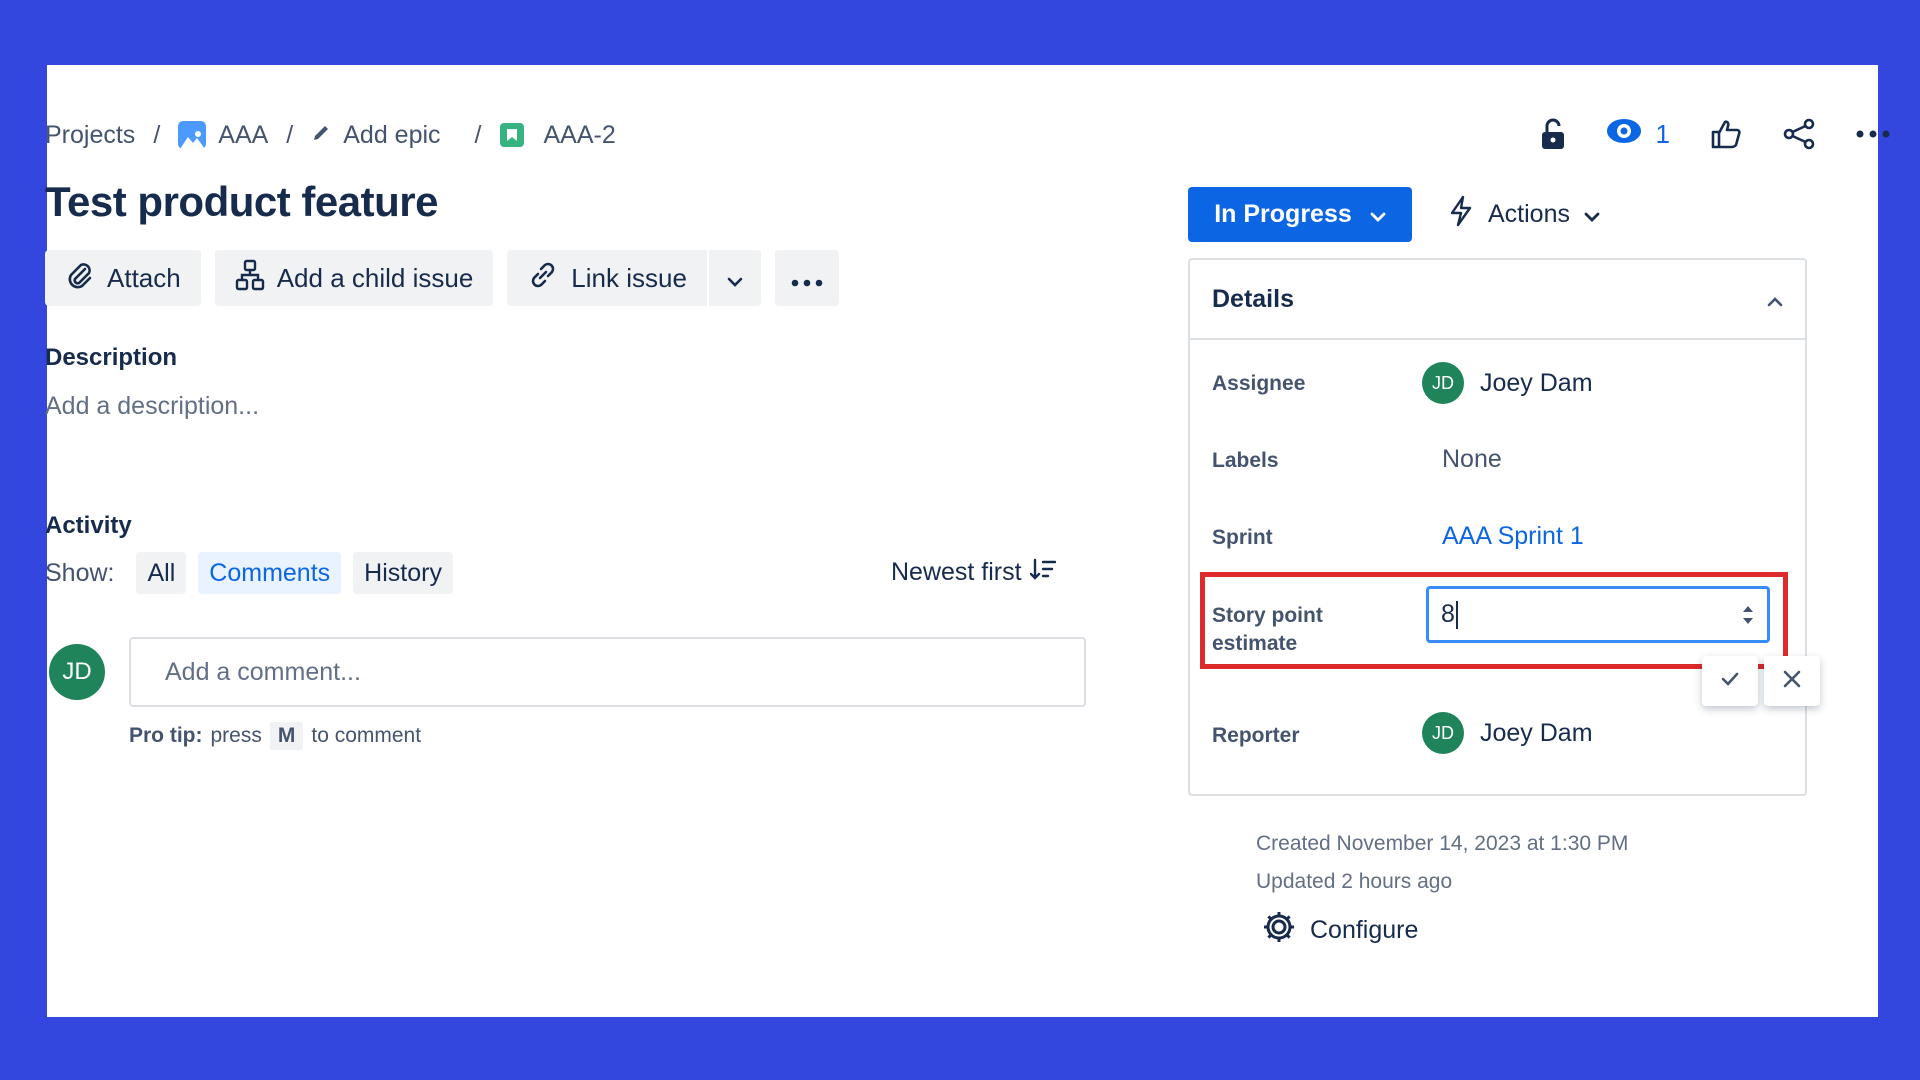 This screenshot has width=1920, height=1080. What do you see at coordinates (579, 134) in the screenshot?
I see `breadcrumb-issue-key: AAA-2` at bounding box center [579, 134].